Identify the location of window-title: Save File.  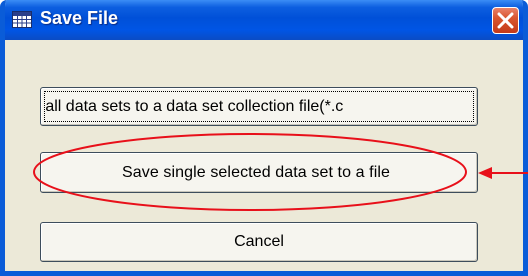
(79, 18).